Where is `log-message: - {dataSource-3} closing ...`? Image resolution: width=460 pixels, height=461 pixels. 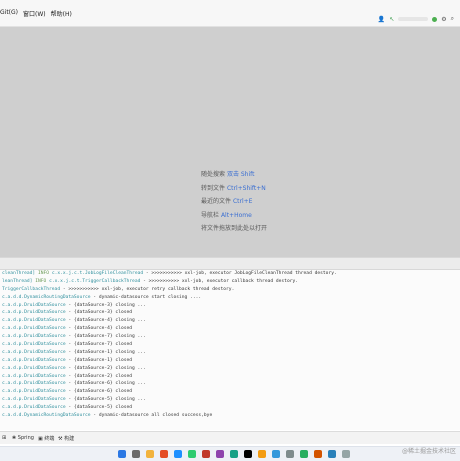 log-message: - {dataSource-3} closing ... is located at coordinates (105, 305).